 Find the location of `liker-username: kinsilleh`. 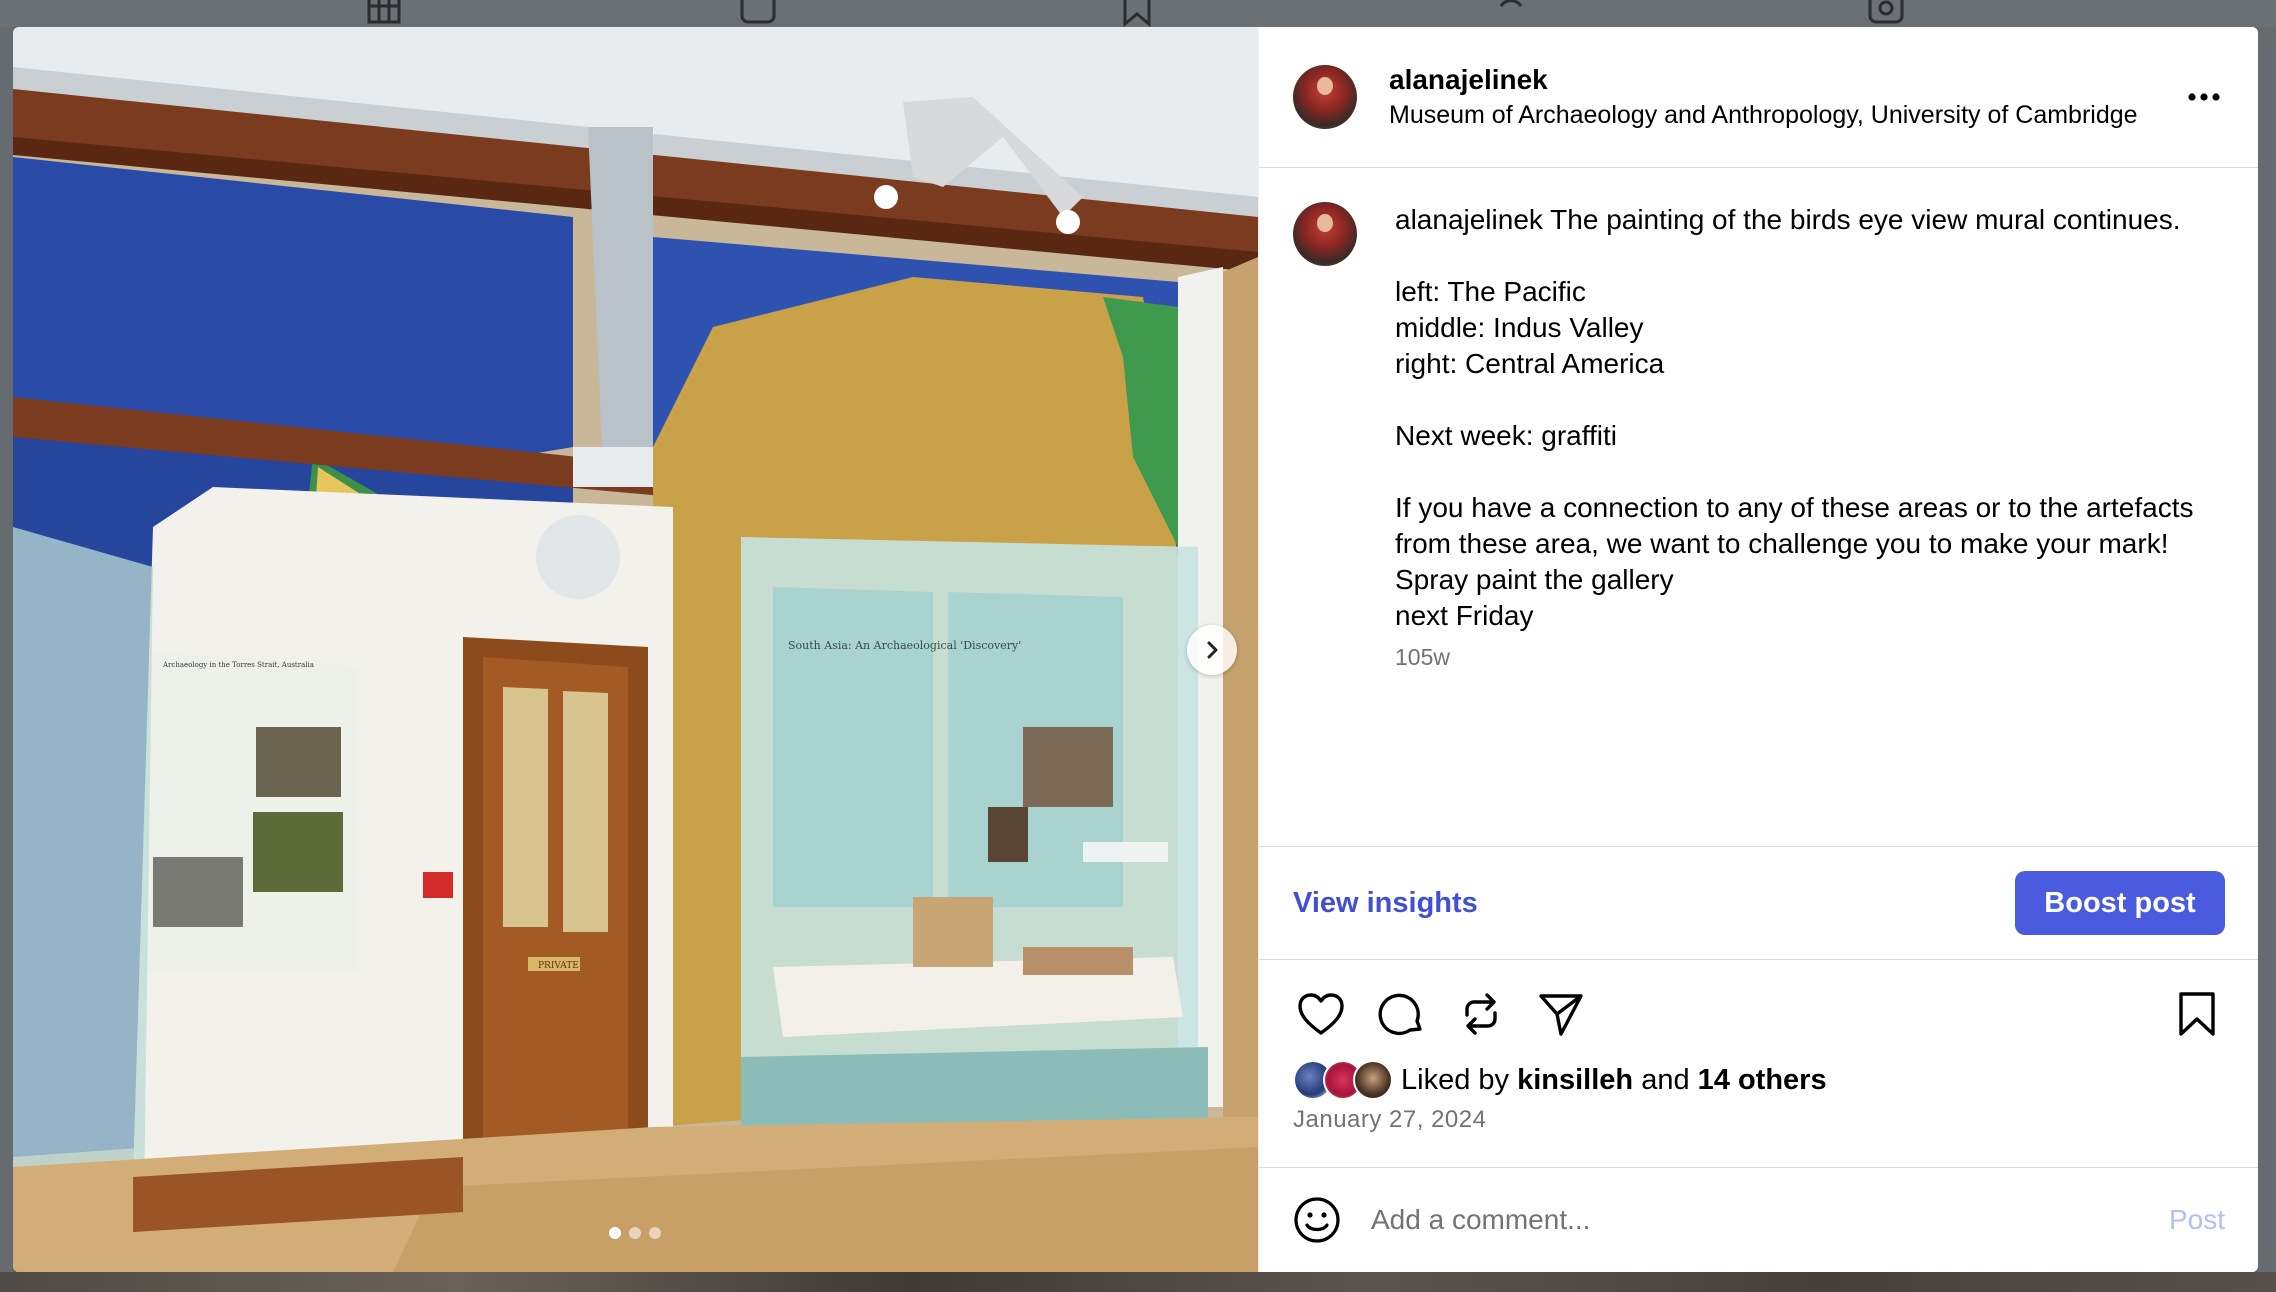

liker-username: kinsilleh is located at coordinates (1575, 1080).